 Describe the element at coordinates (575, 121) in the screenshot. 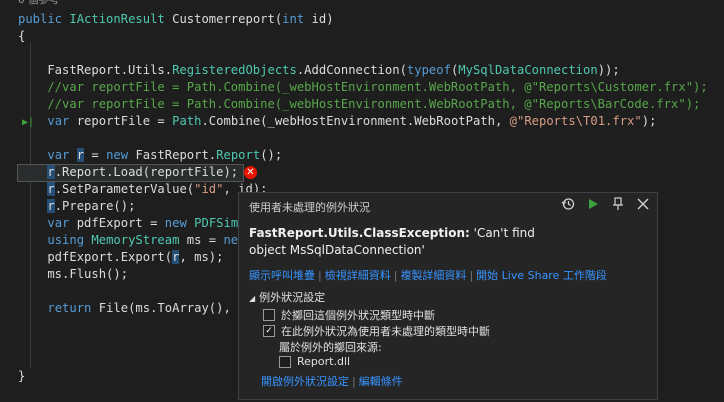

I see `code-token: @"Reports\T01.frx"` at that location.